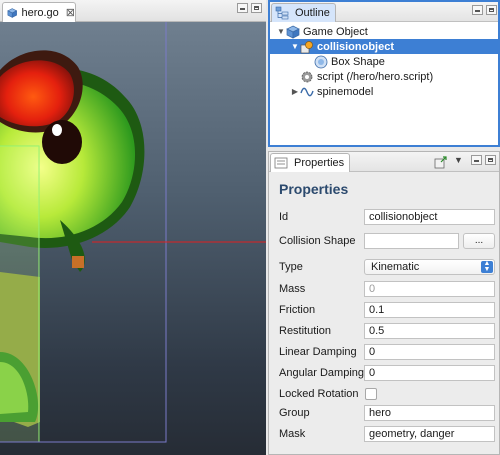  Describe the element at coordinates (411, 241) in the screenshot. I see `collision-shape-field` at that location.